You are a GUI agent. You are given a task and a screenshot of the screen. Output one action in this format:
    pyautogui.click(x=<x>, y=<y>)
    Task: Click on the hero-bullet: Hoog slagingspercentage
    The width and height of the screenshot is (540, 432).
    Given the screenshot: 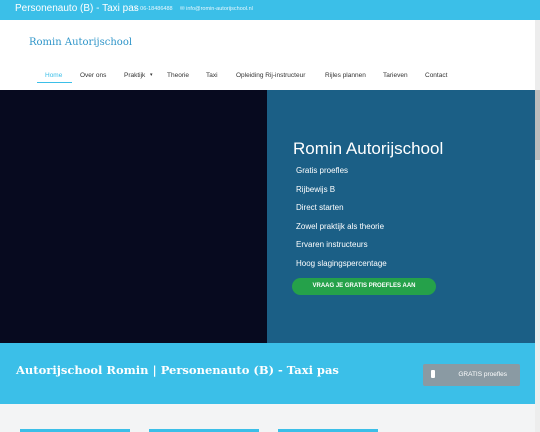 What is the action you would take?
    pyautogui.click(x=341, y=263)
    